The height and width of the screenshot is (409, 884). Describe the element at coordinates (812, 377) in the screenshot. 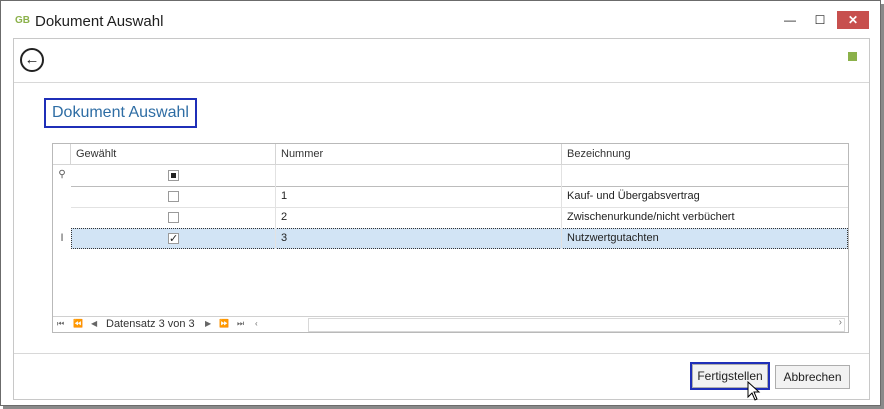

I see `cancel-button: Abbrechen` at that location.